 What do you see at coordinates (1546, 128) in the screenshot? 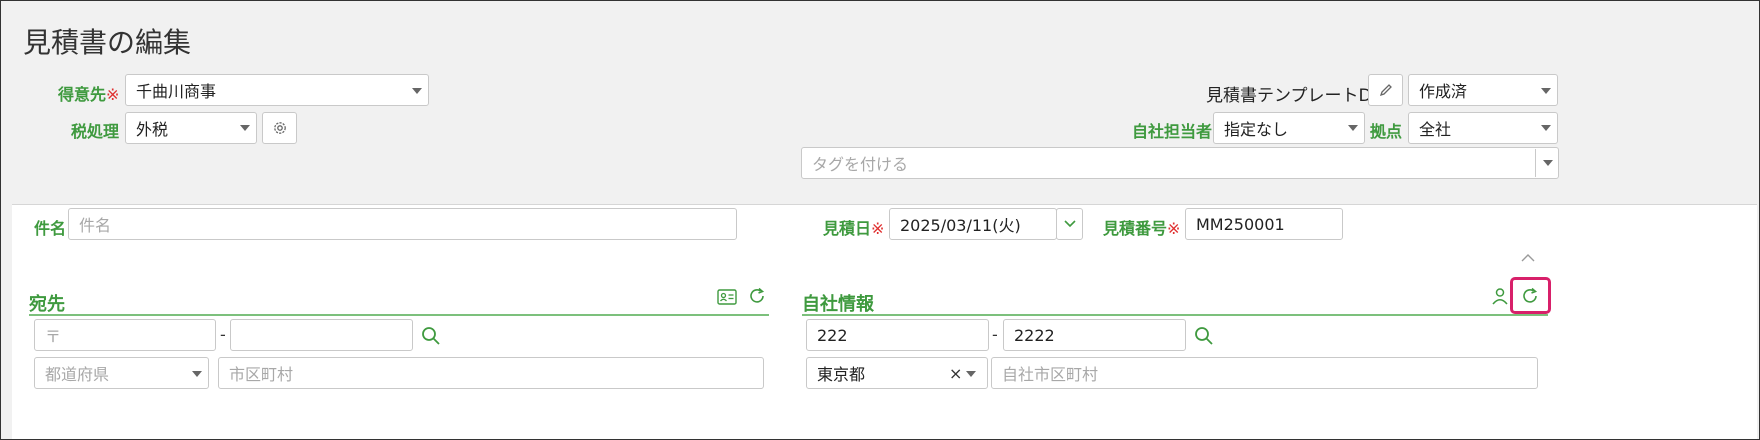
I see `branch-chevron-down-icon` at bounding box center [1546, 128].